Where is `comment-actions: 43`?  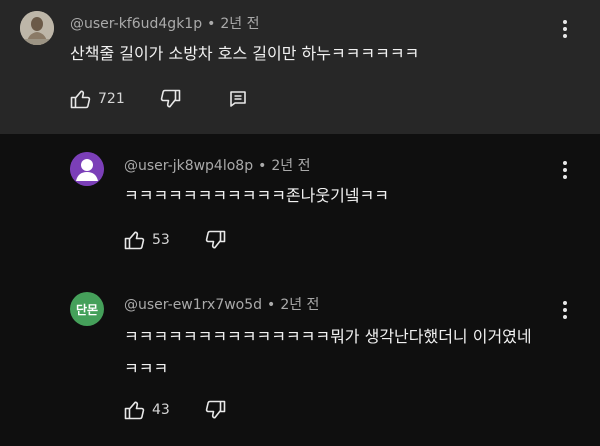
comment-actions: 43 is located at coordinates (199, 410).